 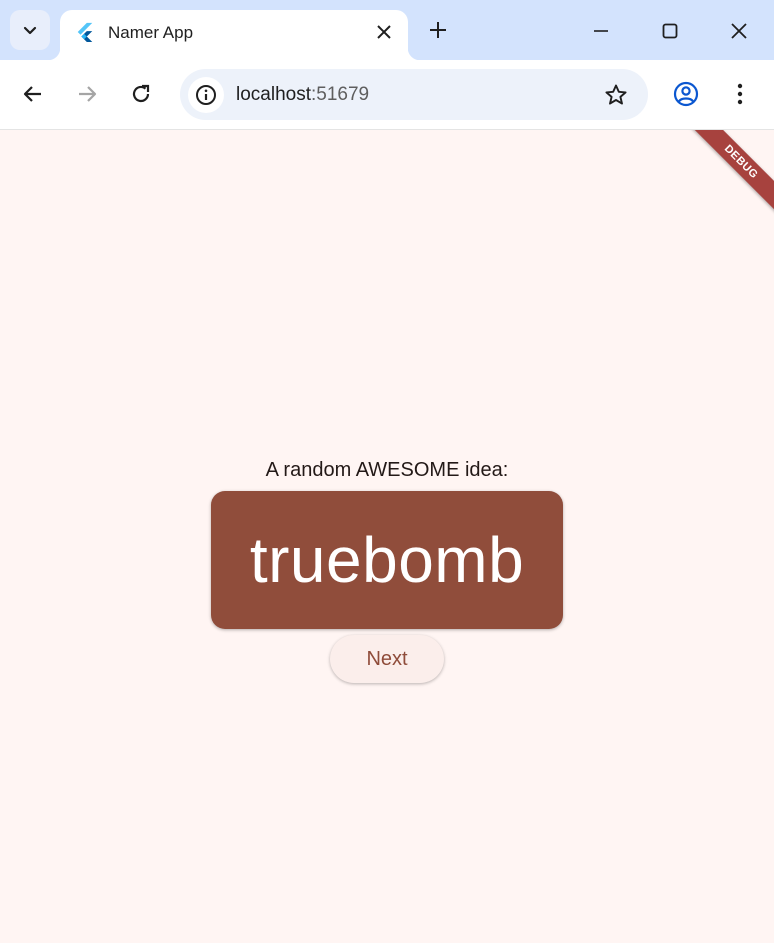 I want to click on debug-banner: DEBUG, so click(x=727, y=176).